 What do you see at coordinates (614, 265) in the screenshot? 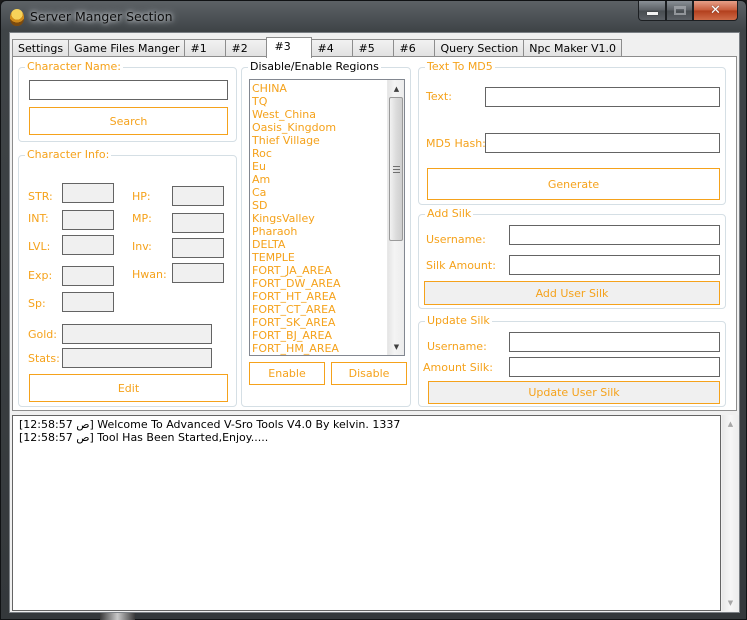
I see `silk-amount-input` at bounding box center [614, 265].